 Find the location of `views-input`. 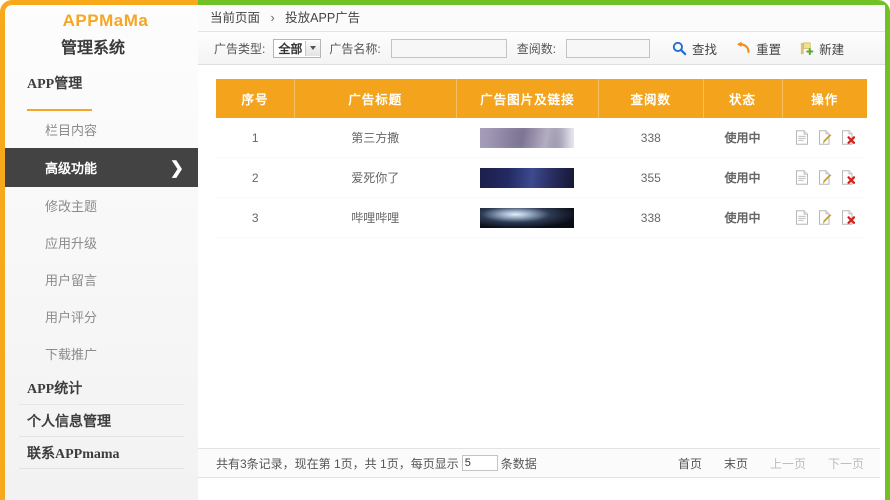

views-input is located at coordinates (608, 48).